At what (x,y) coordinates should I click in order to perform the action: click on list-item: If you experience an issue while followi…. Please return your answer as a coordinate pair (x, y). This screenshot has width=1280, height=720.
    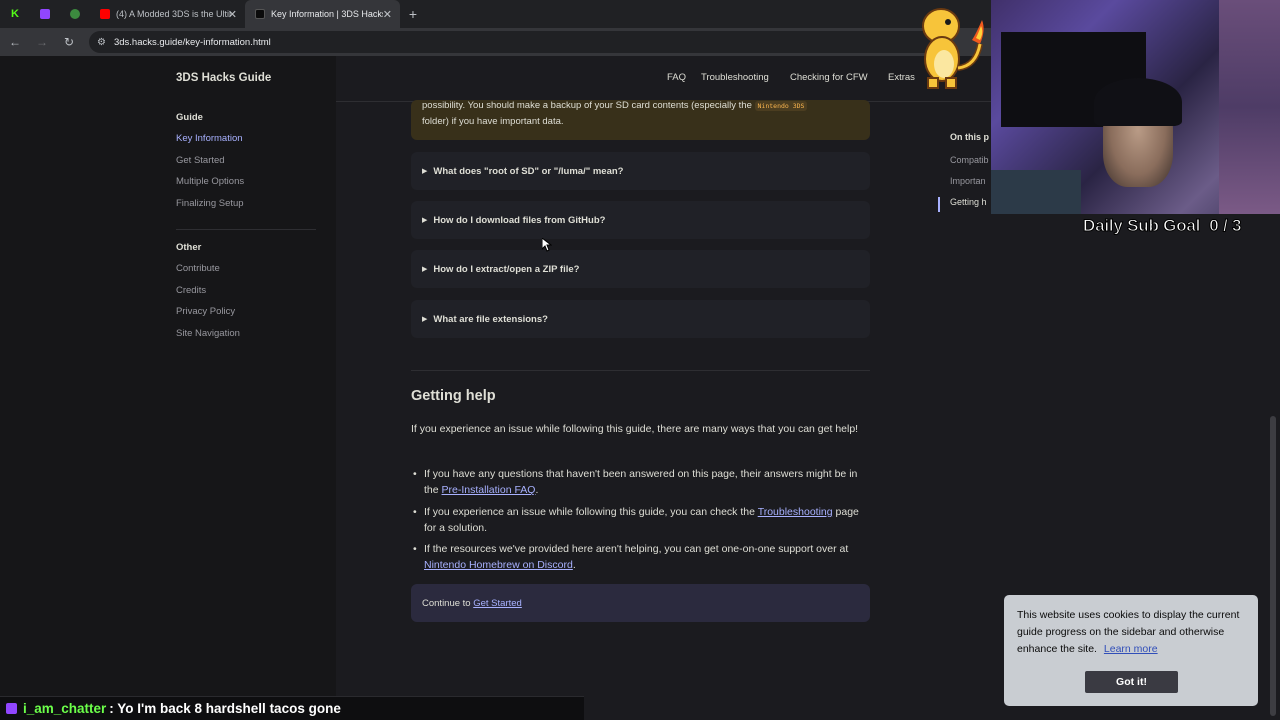
    Looking at the image, I should click on (640, 520).